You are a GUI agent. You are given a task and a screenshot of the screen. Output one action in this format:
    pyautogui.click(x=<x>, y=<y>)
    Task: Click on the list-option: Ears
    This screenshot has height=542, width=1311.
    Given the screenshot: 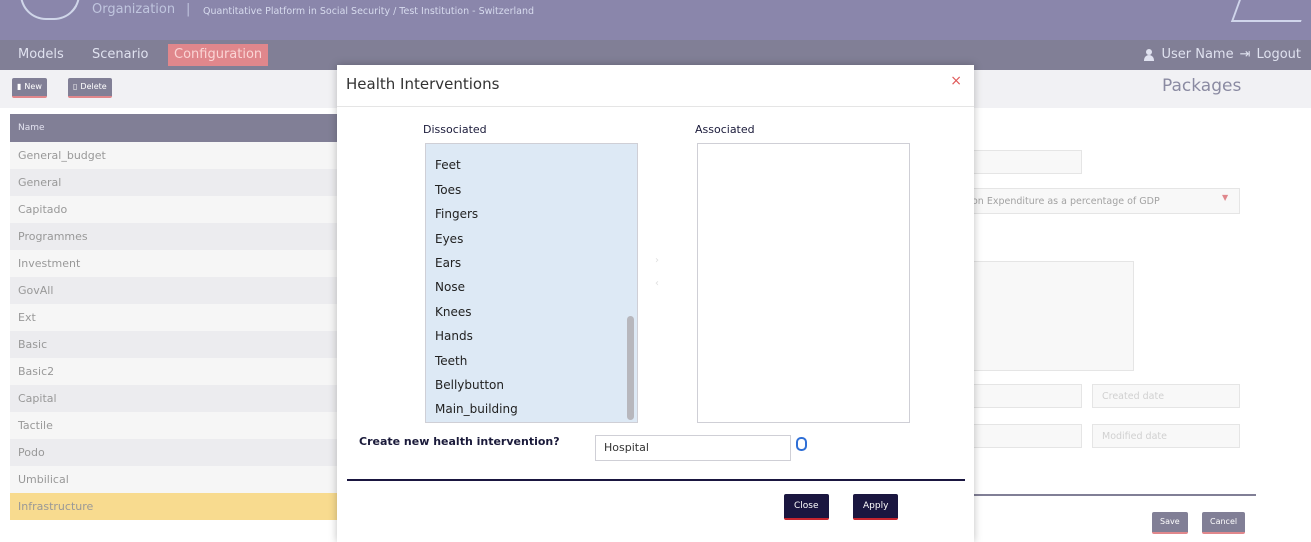 What is the action you would take?
    pyautogui.click(x=448, y=263)
    